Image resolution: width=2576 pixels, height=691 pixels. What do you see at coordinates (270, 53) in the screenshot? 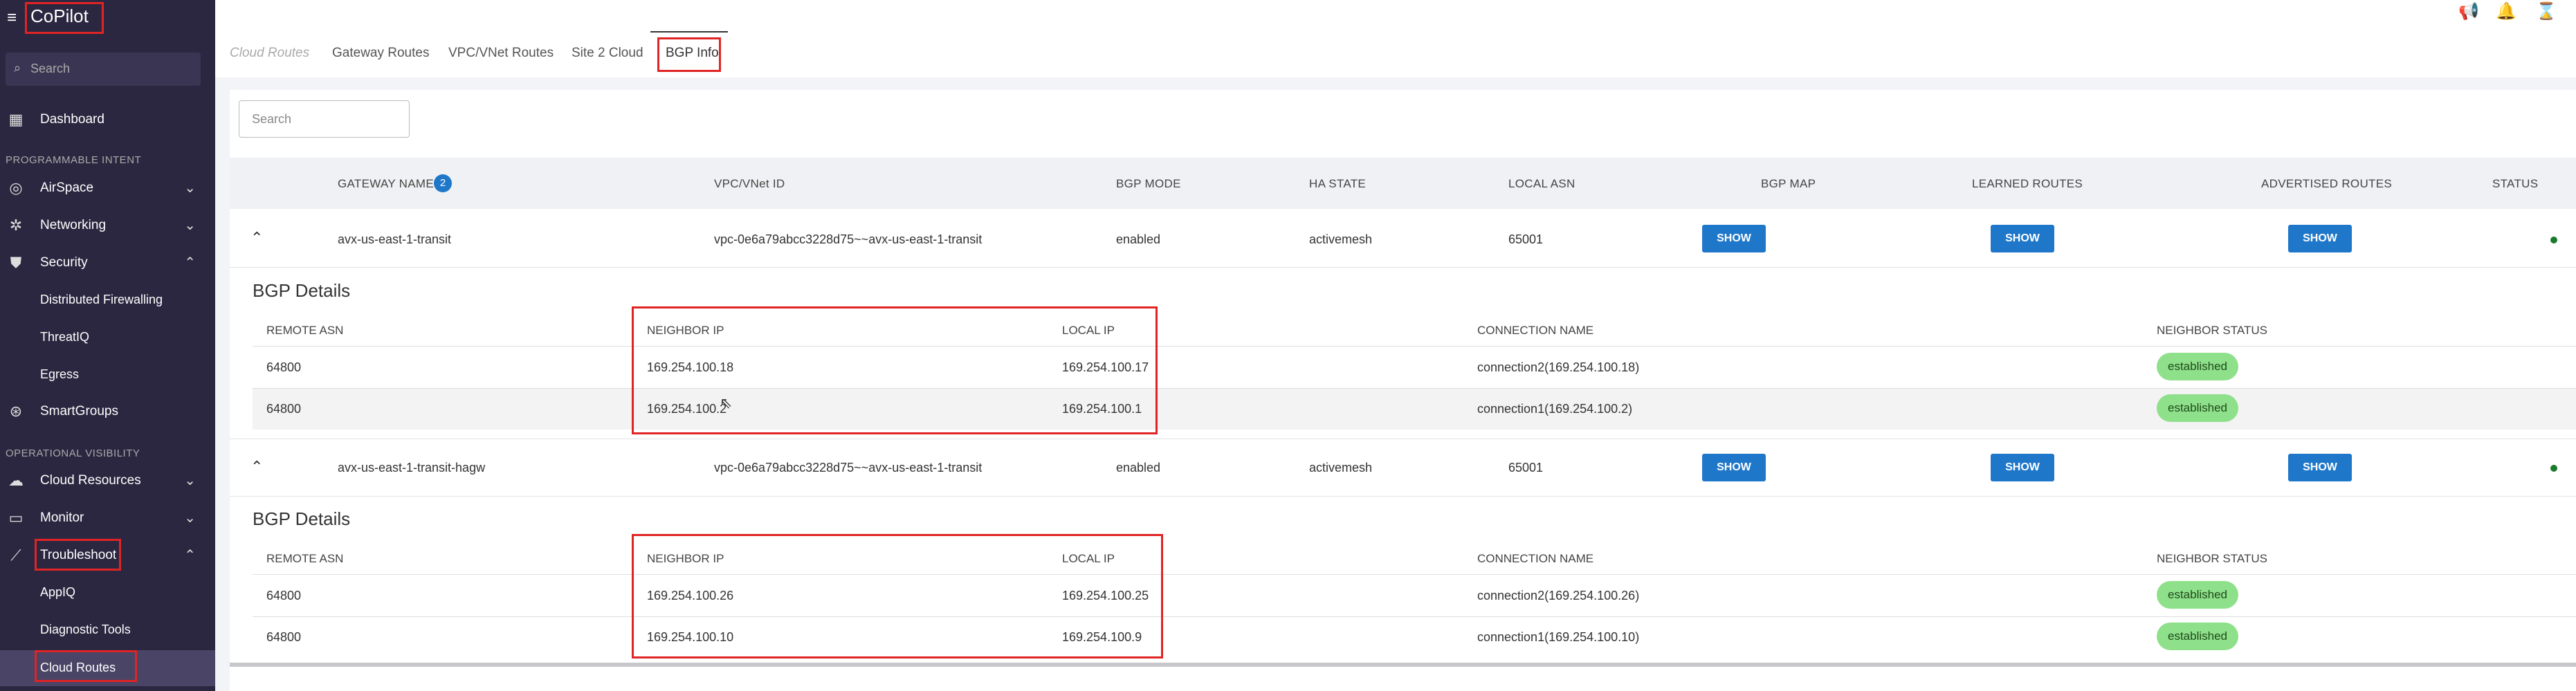
I see `tab-cloud-routes: Cloud Routes` at bounding box center [270, 53].